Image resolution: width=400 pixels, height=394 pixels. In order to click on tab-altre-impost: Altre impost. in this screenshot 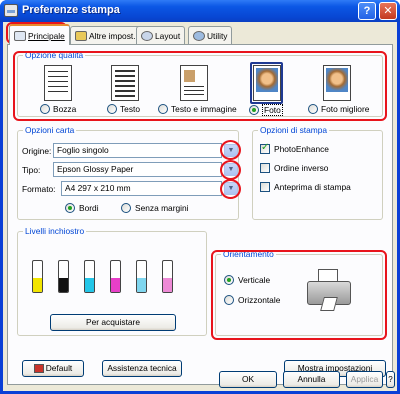, I will do `click(105, 35)`.